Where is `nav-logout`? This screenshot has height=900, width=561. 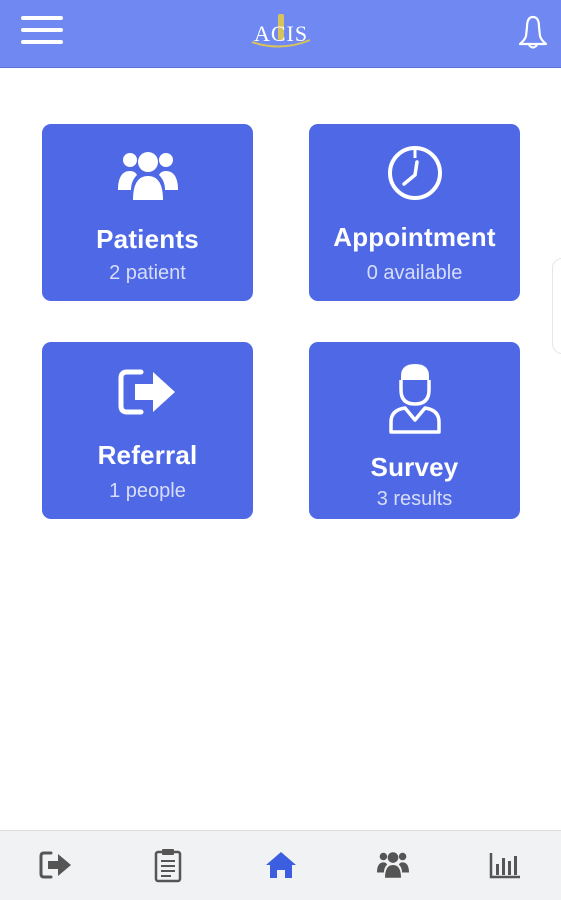 nav-logout is located at coordinates (56, 865).